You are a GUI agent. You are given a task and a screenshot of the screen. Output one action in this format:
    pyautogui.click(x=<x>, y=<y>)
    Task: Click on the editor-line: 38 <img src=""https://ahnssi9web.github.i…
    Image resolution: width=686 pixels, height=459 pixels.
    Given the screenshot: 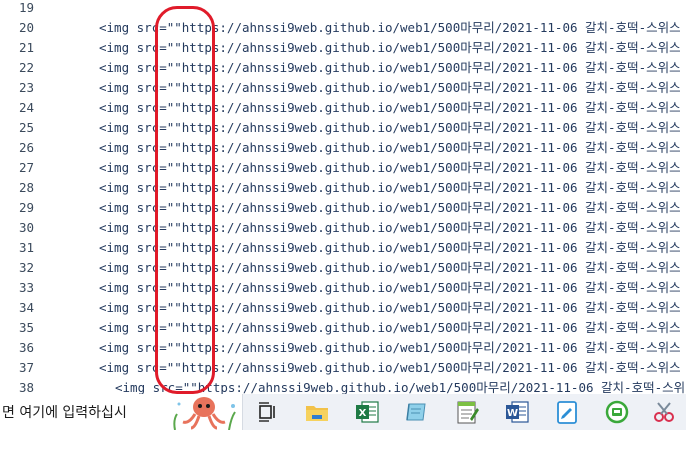 What is the action you would take?
    pyautogui.click(x=343, y=386)
    